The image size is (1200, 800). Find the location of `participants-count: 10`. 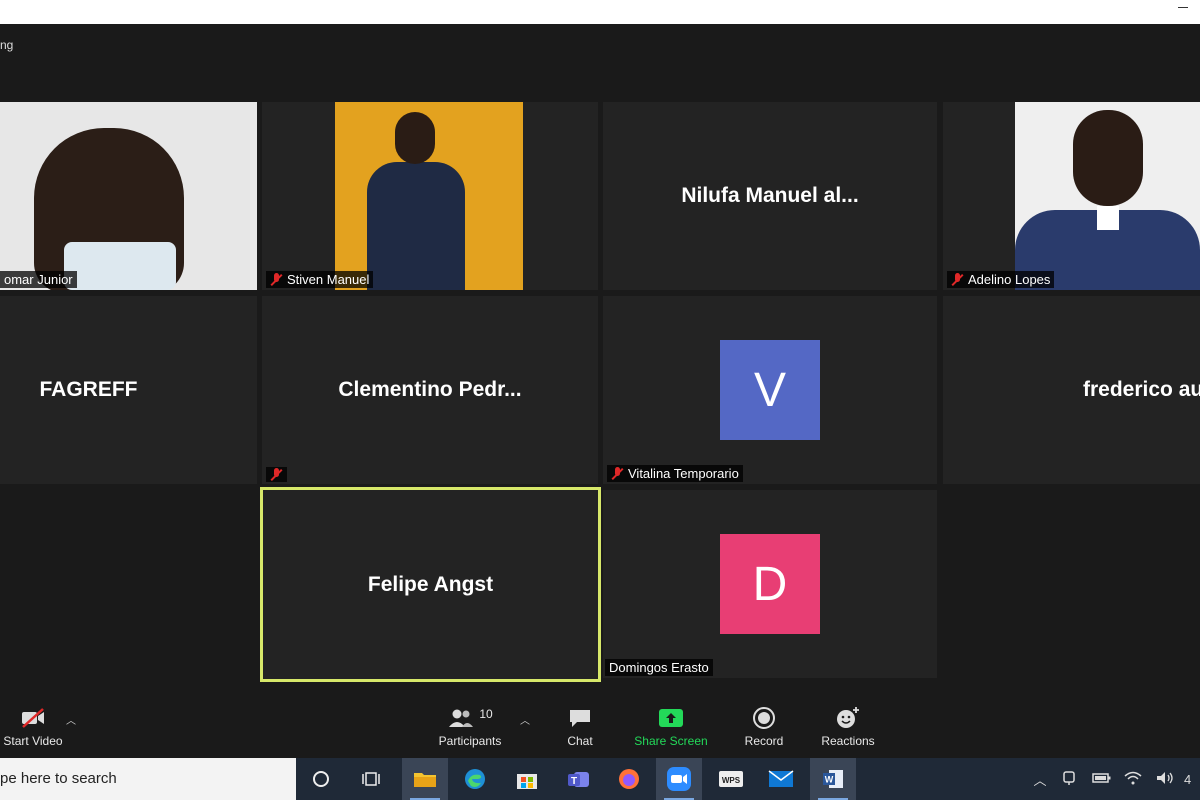

participants-count: 10 is located at coordinates (486, 714).